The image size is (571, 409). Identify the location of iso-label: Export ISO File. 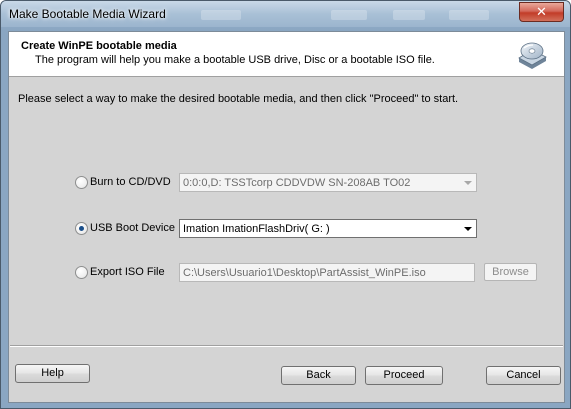
(127, 272).